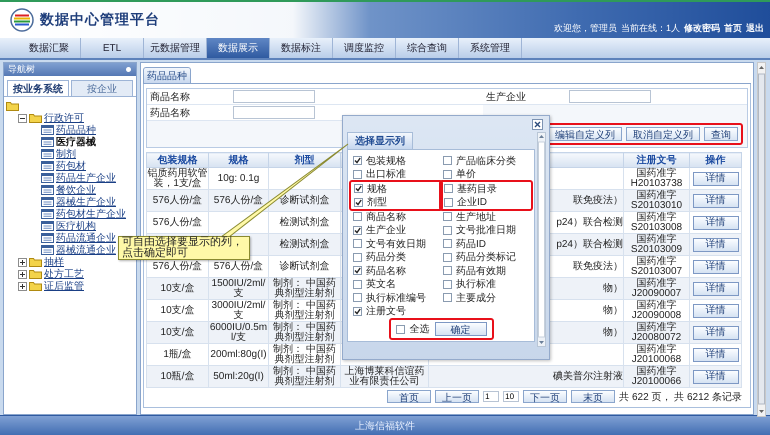  Describe the element at coordinates (702, 28) in the screenshot. I see `header-link: 修改密码` at that location.